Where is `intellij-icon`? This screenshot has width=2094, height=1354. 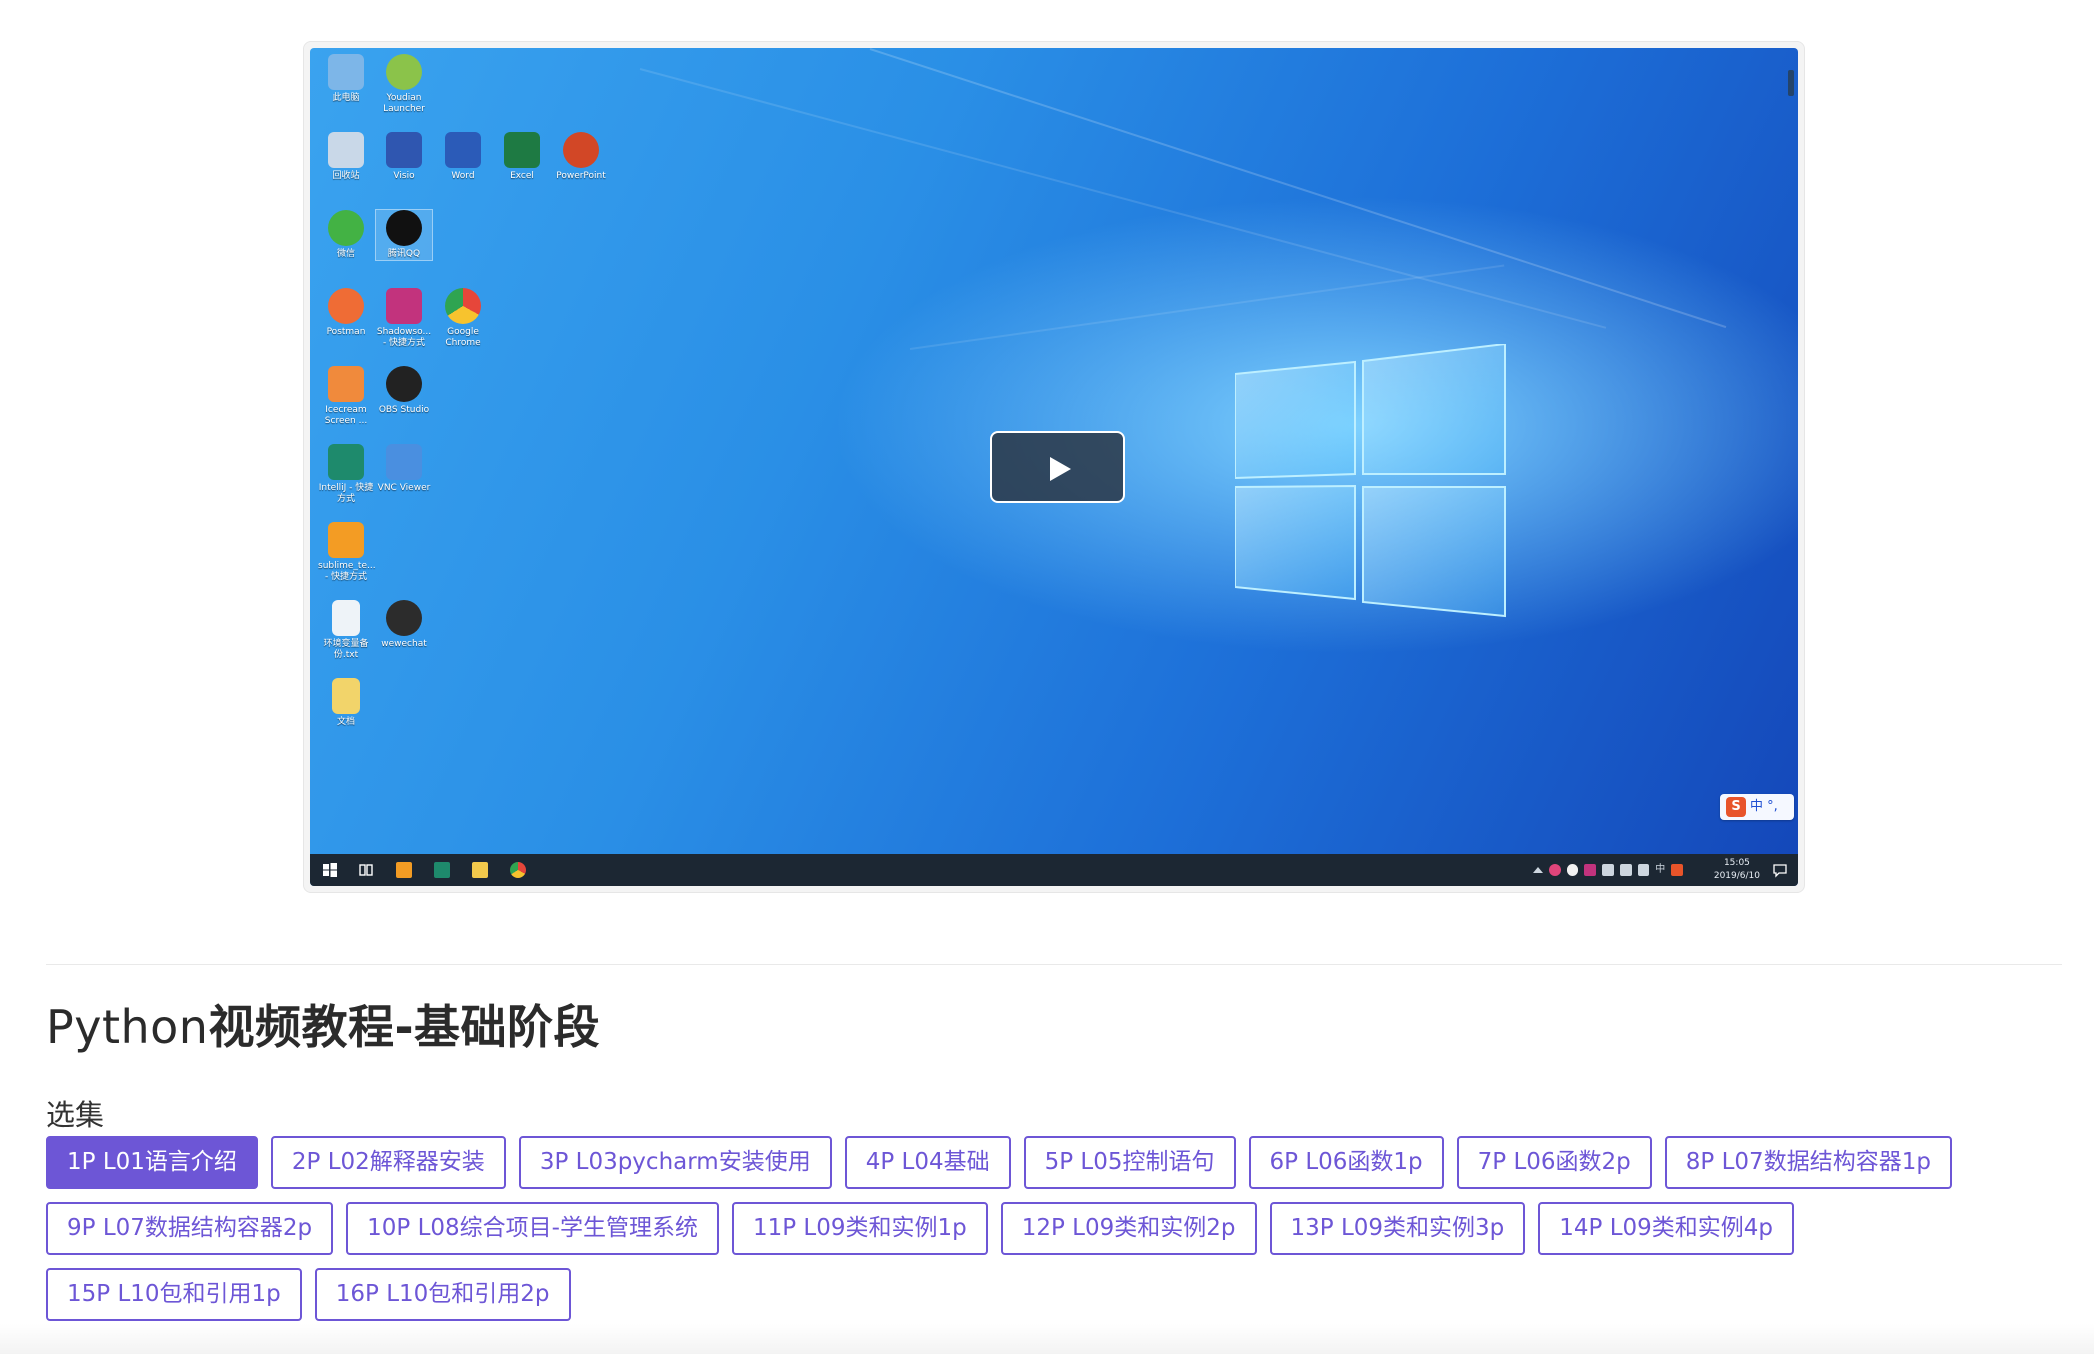
intellij-icon is located at coordinates (346, 462).